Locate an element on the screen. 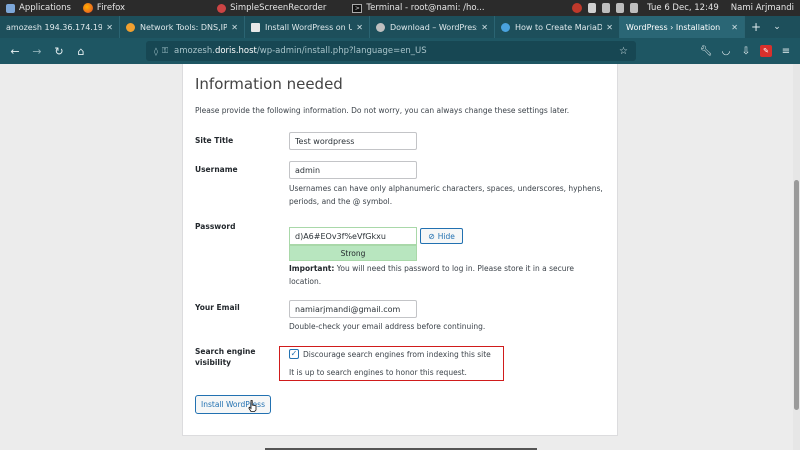  wordpress-favicon-icon is located at coordinates (380, 27).